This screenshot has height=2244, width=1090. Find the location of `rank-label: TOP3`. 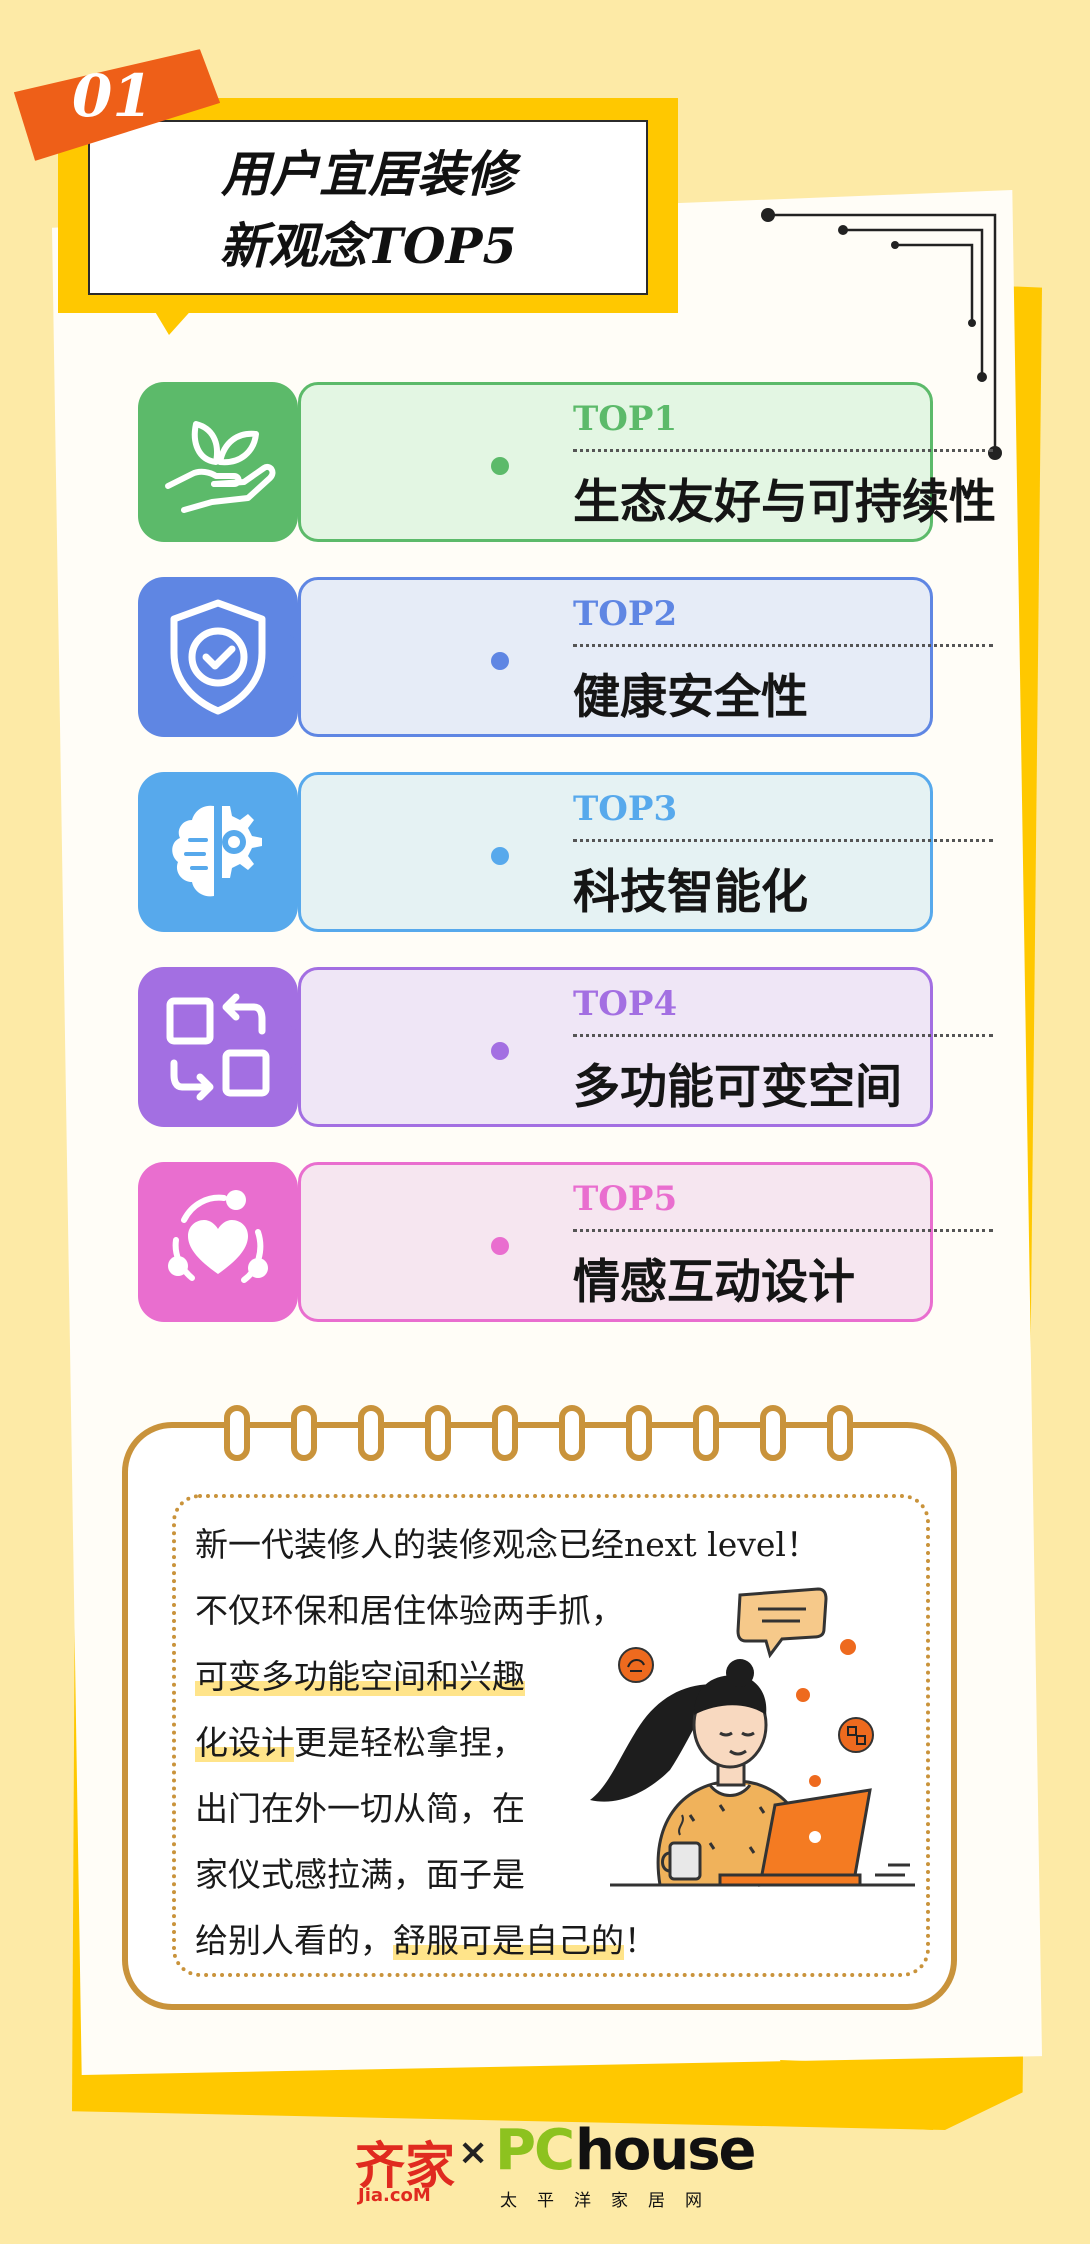

rank-label: TOP3 is located at coordinates (625, 809).